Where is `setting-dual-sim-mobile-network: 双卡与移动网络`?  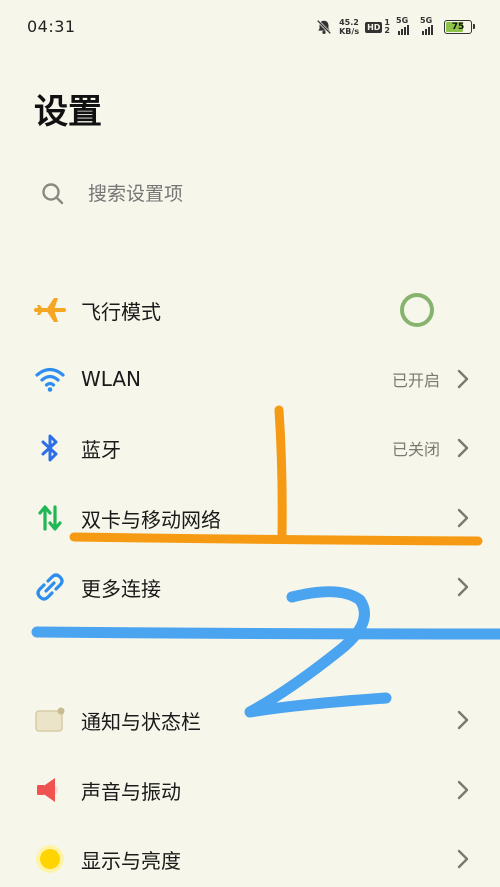
setting-dual-sim-mobile-network: 双卡与移动网络 is located at coordinates (250, 518).